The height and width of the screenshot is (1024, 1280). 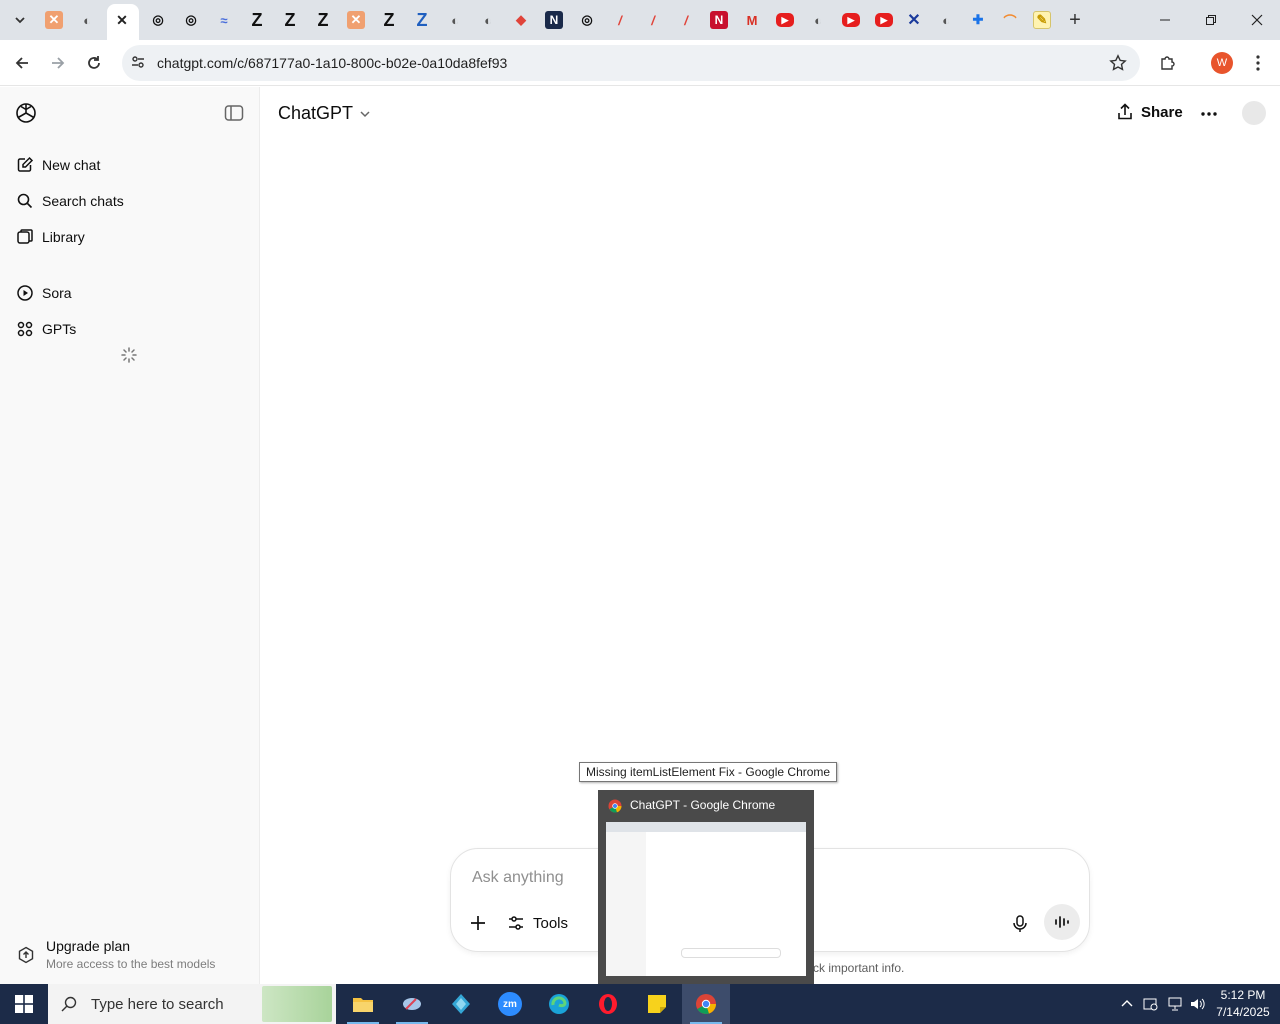 I want to click on upgrade-icon, so click(x=26, y=957).